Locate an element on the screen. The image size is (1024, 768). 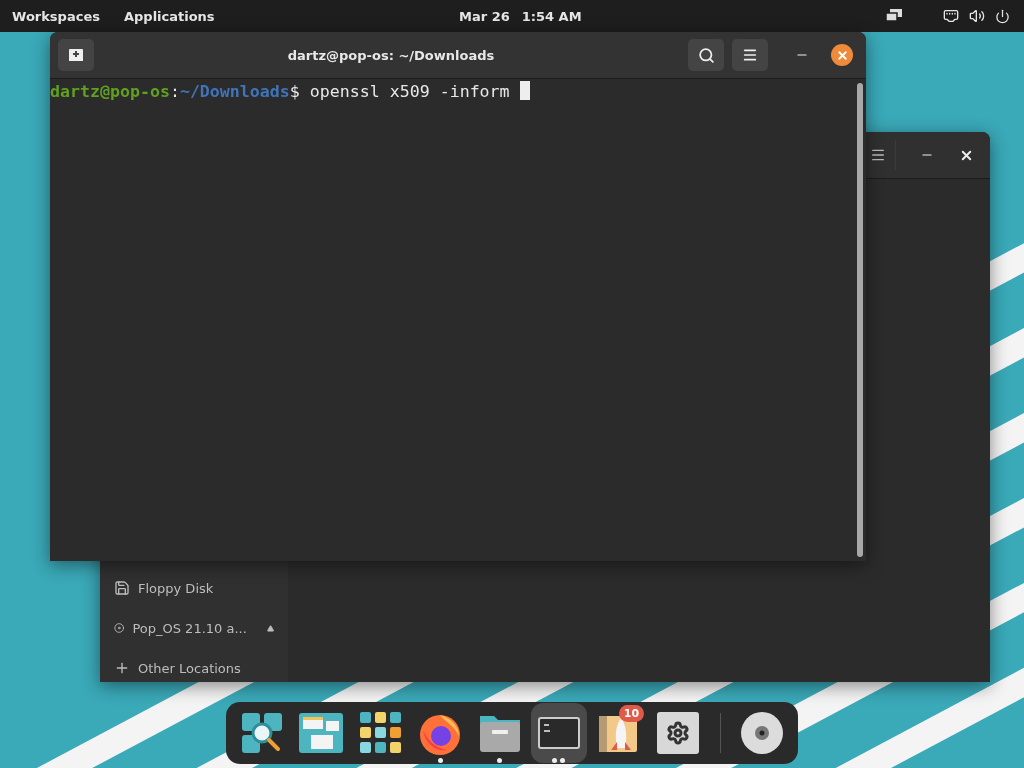
sidebar-item: Other Locations is located at coordinates (194, 665).